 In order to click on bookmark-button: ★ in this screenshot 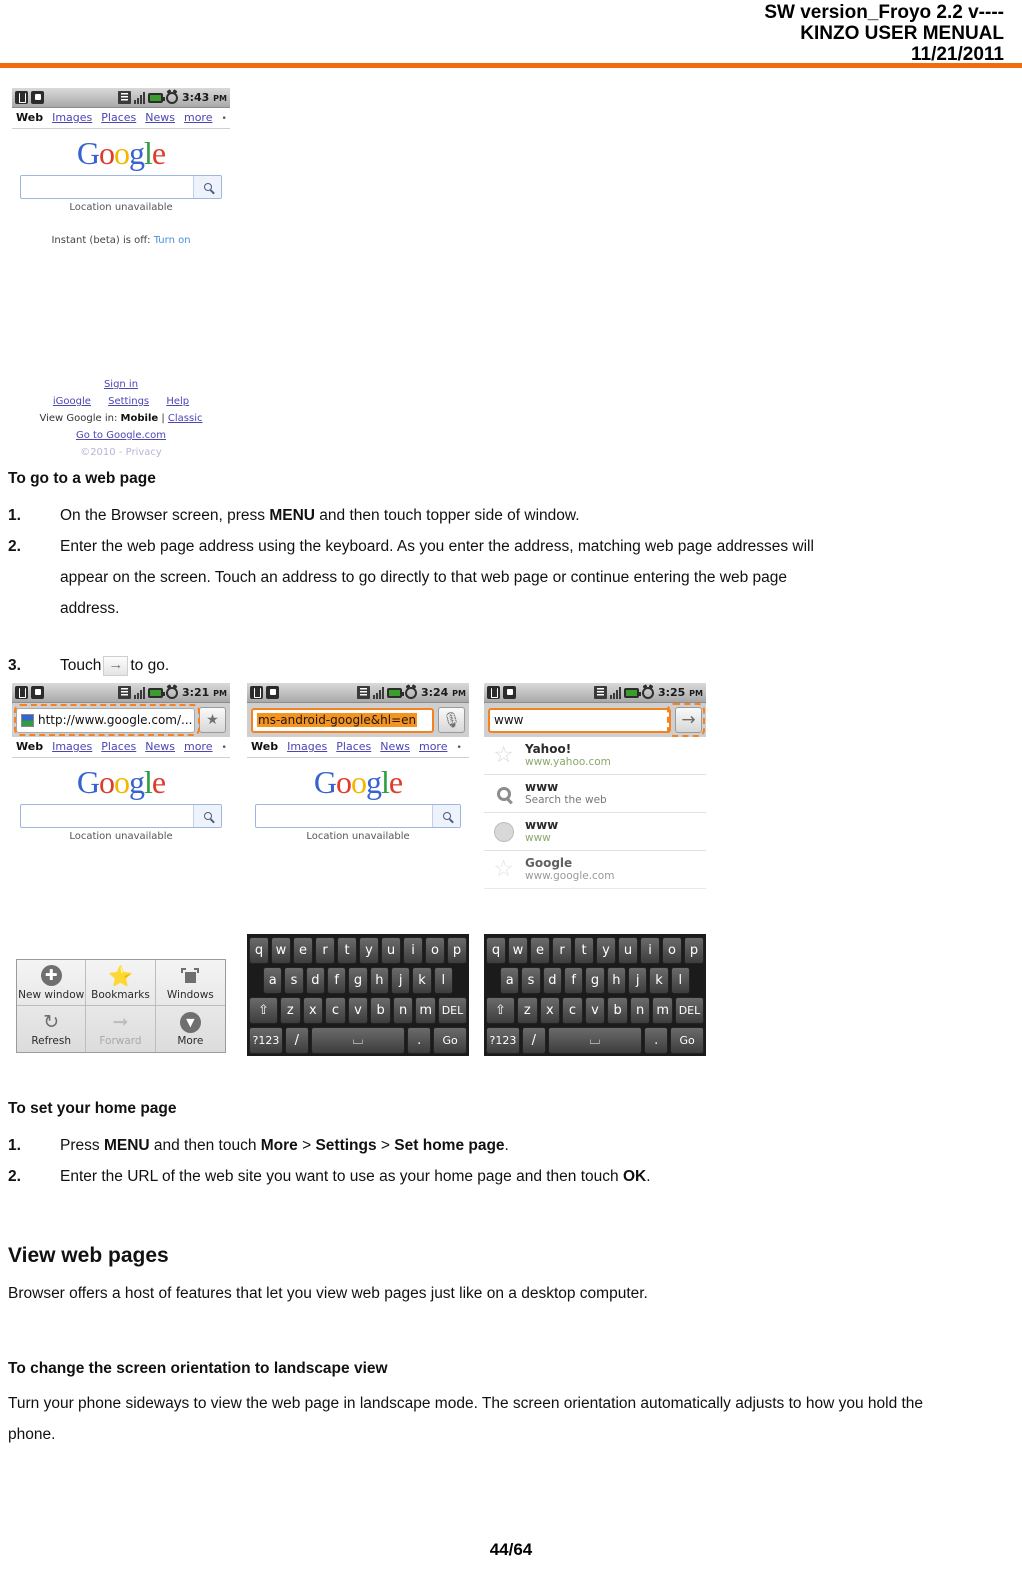, I will do `click(212, 720)`.